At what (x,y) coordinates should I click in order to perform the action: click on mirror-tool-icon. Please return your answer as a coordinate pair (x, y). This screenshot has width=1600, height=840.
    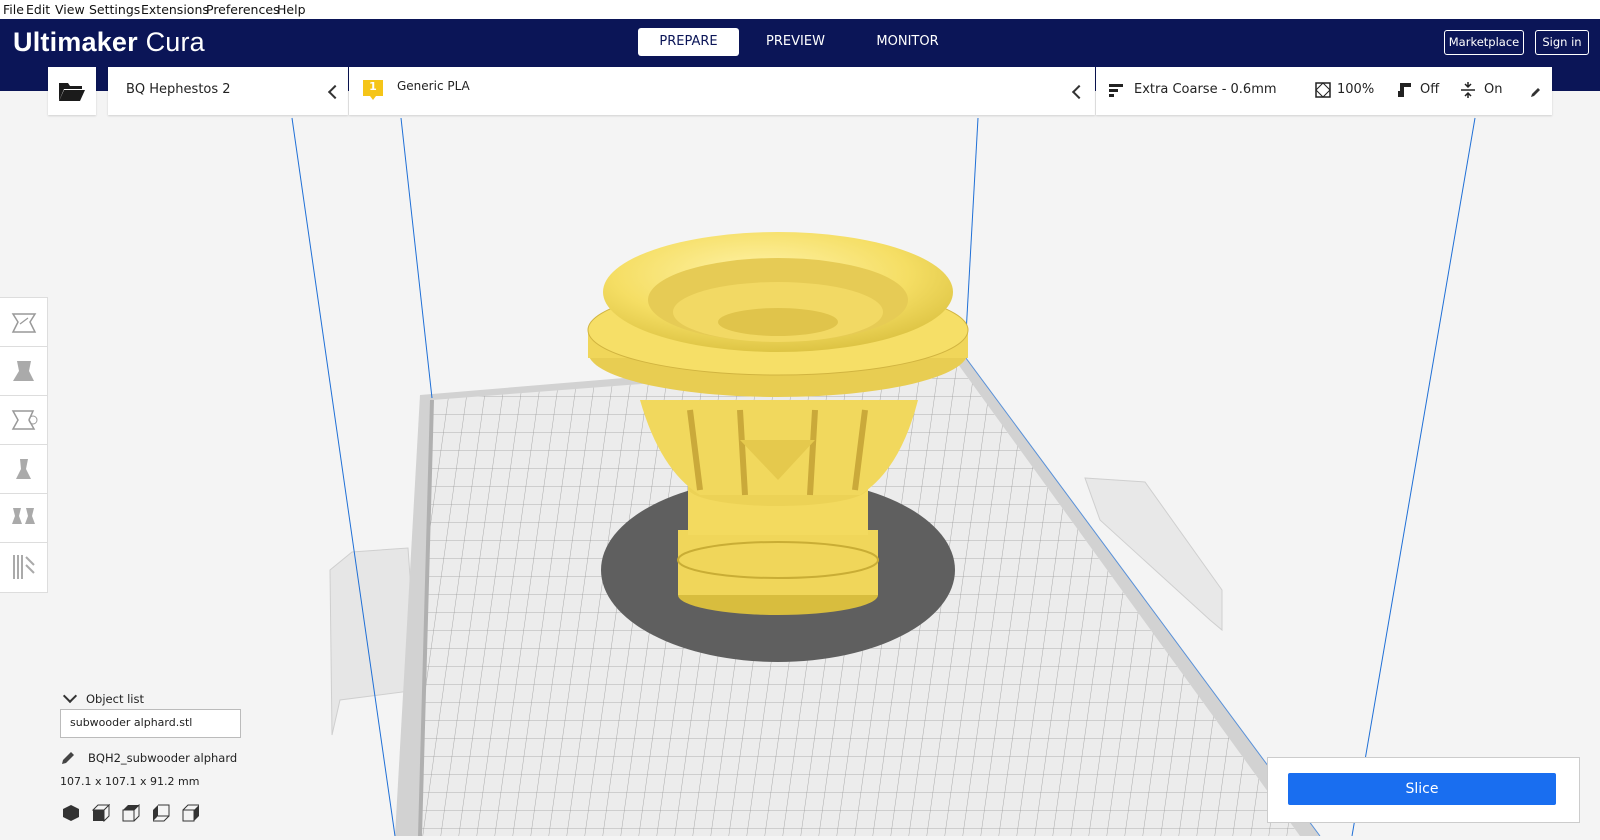
    Looking at the image, I should click on (23, 469).